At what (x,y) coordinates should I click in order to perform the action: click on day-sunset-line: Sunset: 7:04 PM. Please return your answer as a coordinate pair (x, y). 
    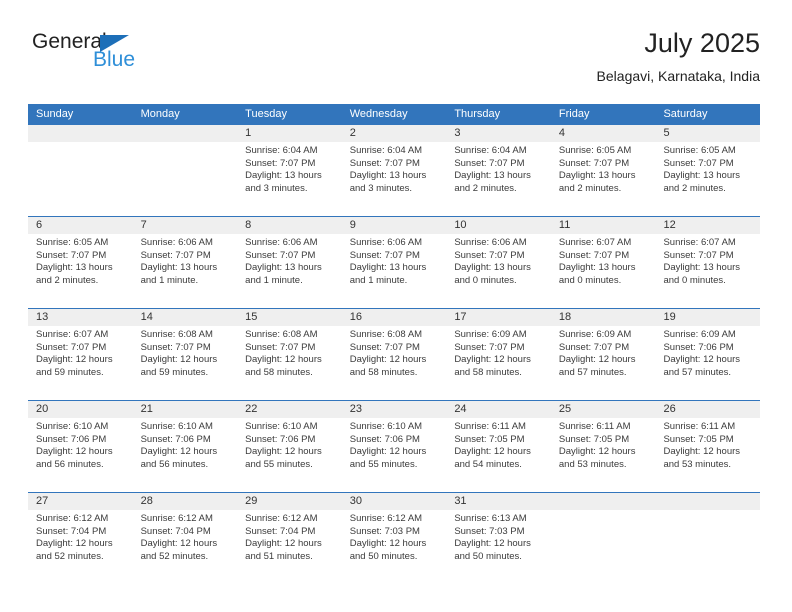
    Looking at the image, I should click on (280, 531).